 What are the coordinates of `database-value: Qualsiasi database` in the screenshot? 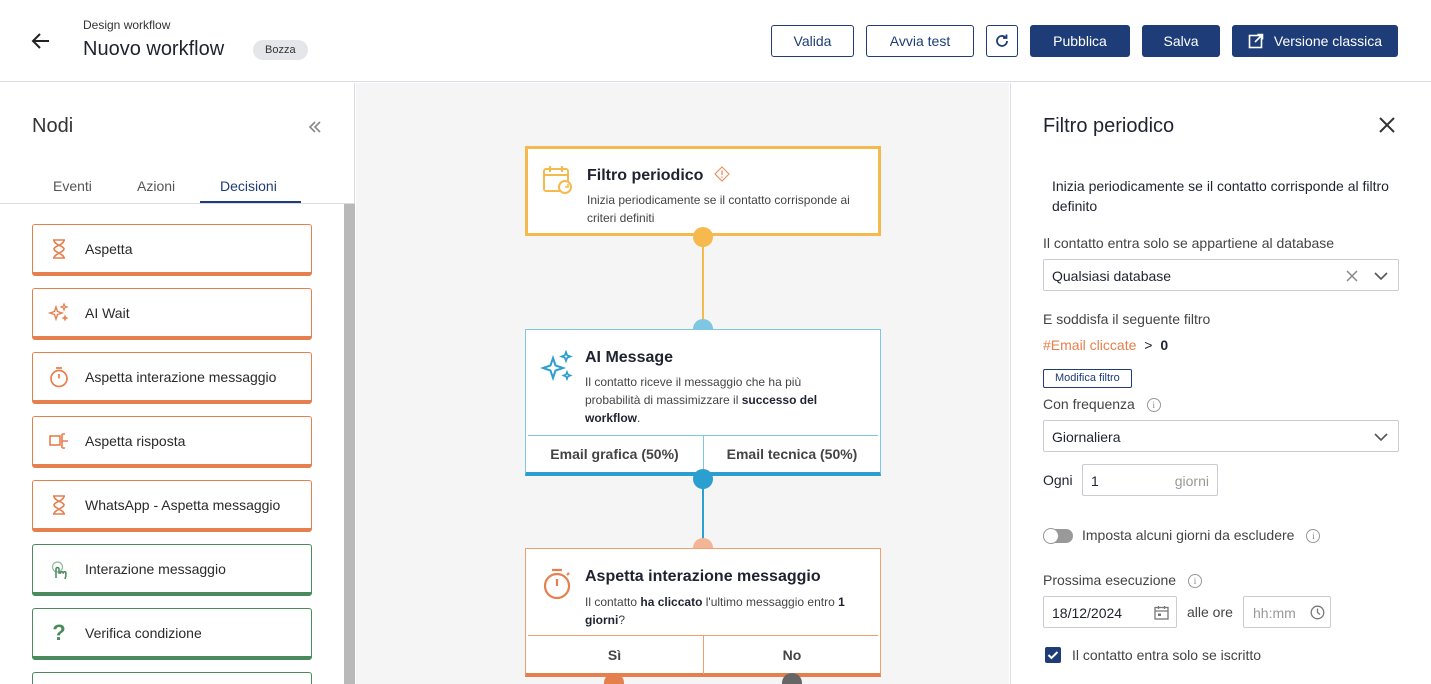 It's located at (1112, 276).